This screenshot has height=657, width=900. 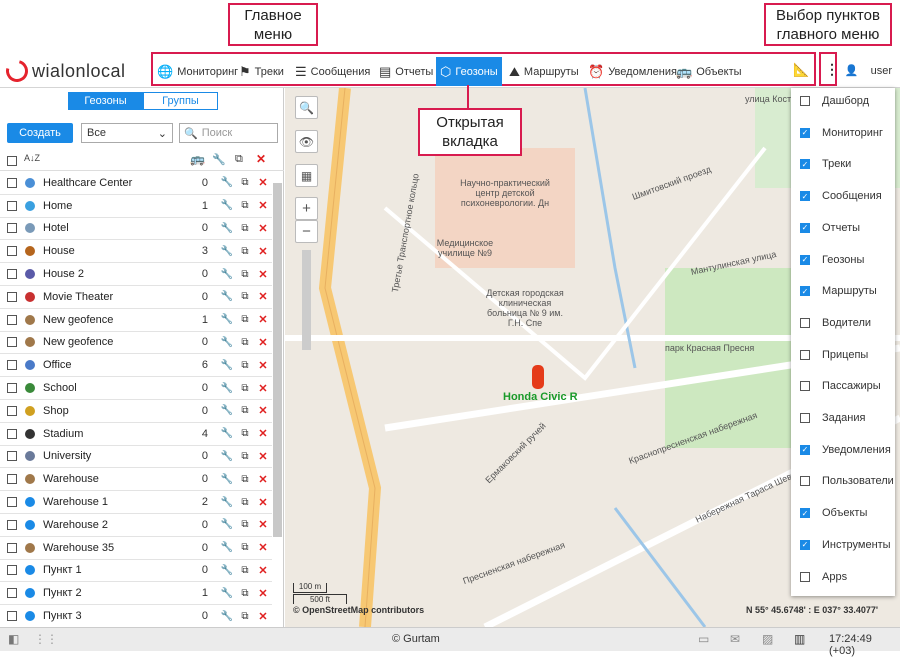 What do you see at coordinates (843, 291) in the screenshot?
I see `menu-item: ✓ Маршруты` at bounding box center [843, 291].